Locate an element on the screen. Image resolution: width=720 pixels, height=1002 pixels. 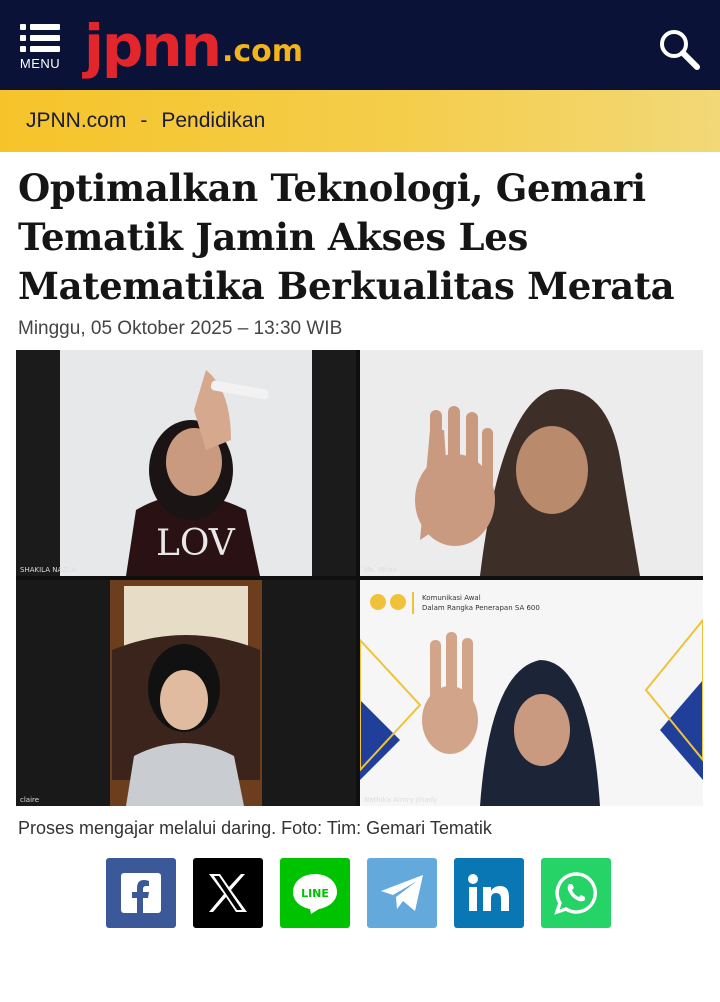
search-icon is located at coordinates (680, 50).